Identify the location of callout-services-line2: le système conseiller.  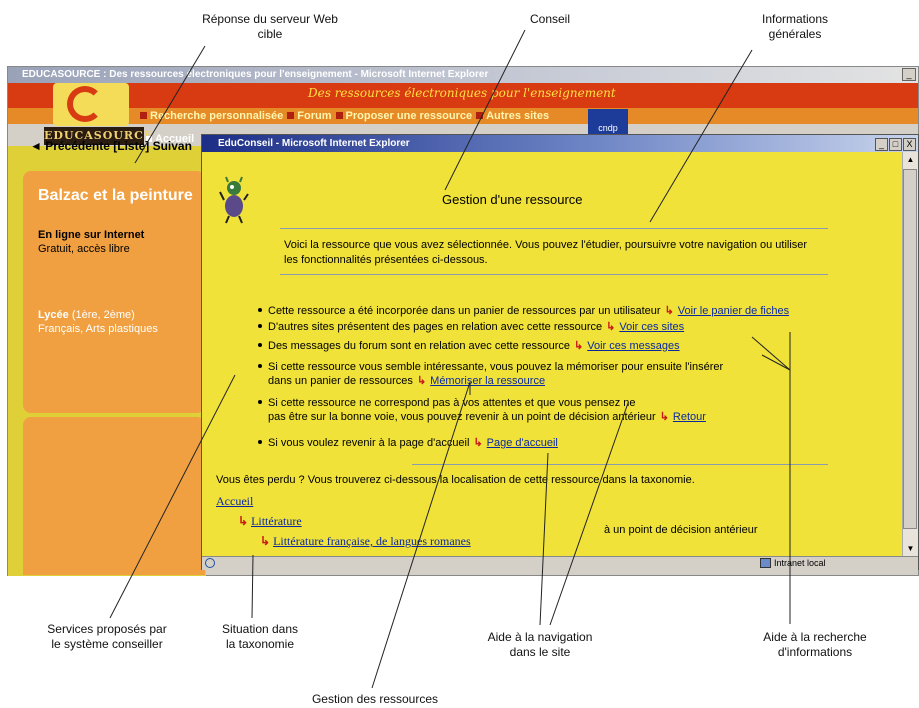
(107, 644).